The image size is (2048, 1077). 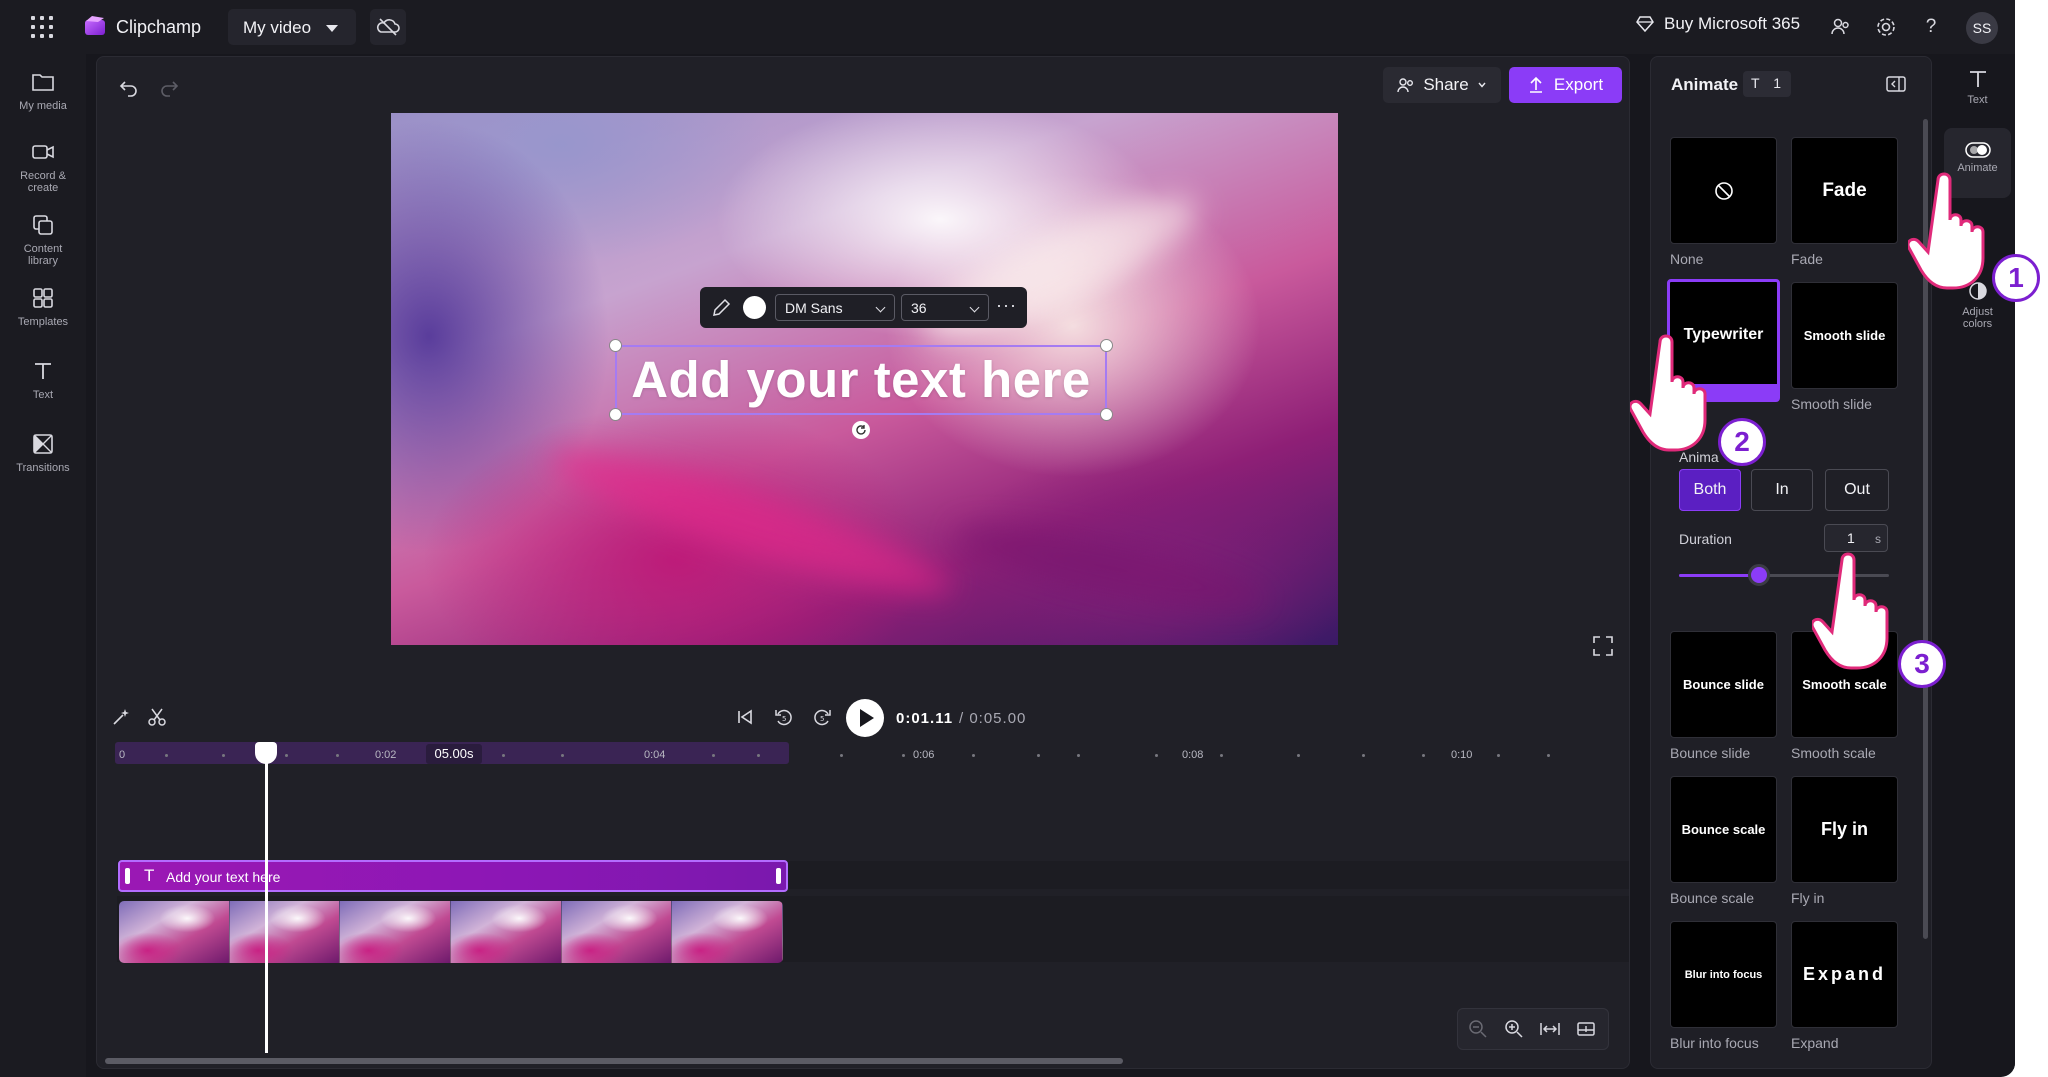 I want to click on sidebar-label: Record & create, so click(x=43, y=182).